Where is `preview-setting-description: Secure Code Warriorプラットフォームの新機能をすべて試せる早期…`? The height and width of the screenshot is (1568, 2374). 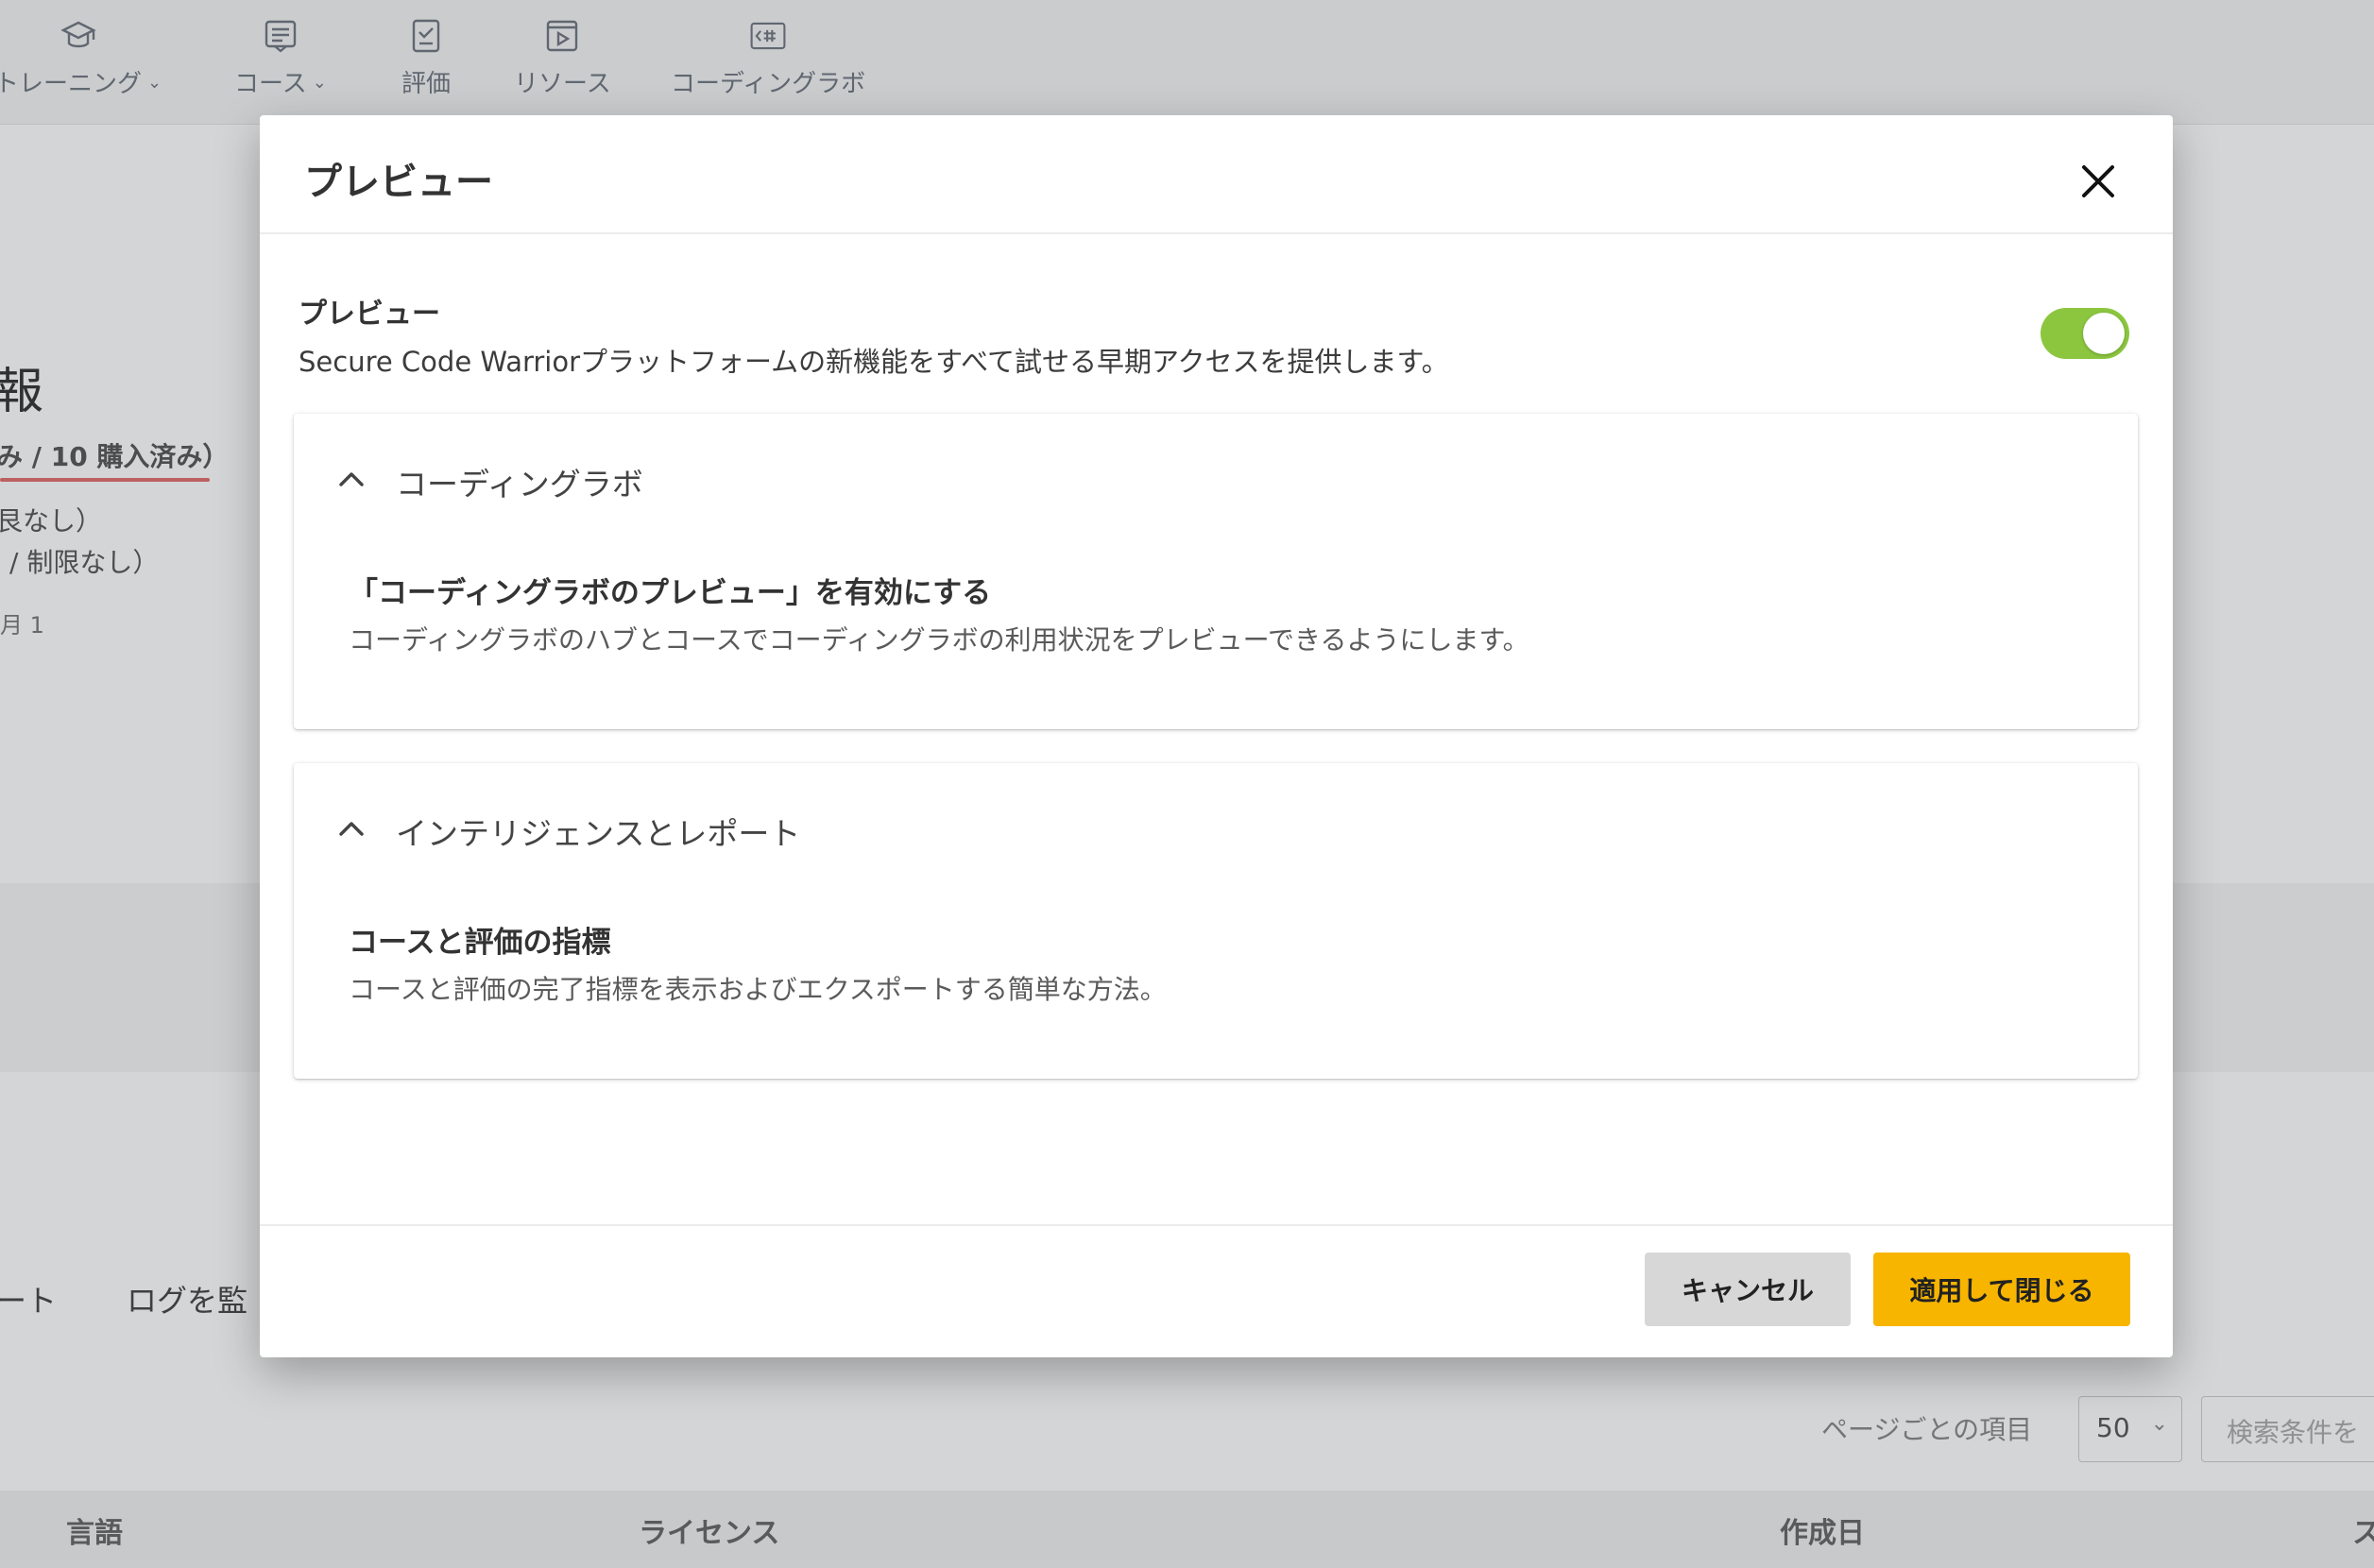 preview-setting-description: Secure Code Warriorプラットフォームの新機能をすべて試せる早期… is located at coordinates (874, 362).